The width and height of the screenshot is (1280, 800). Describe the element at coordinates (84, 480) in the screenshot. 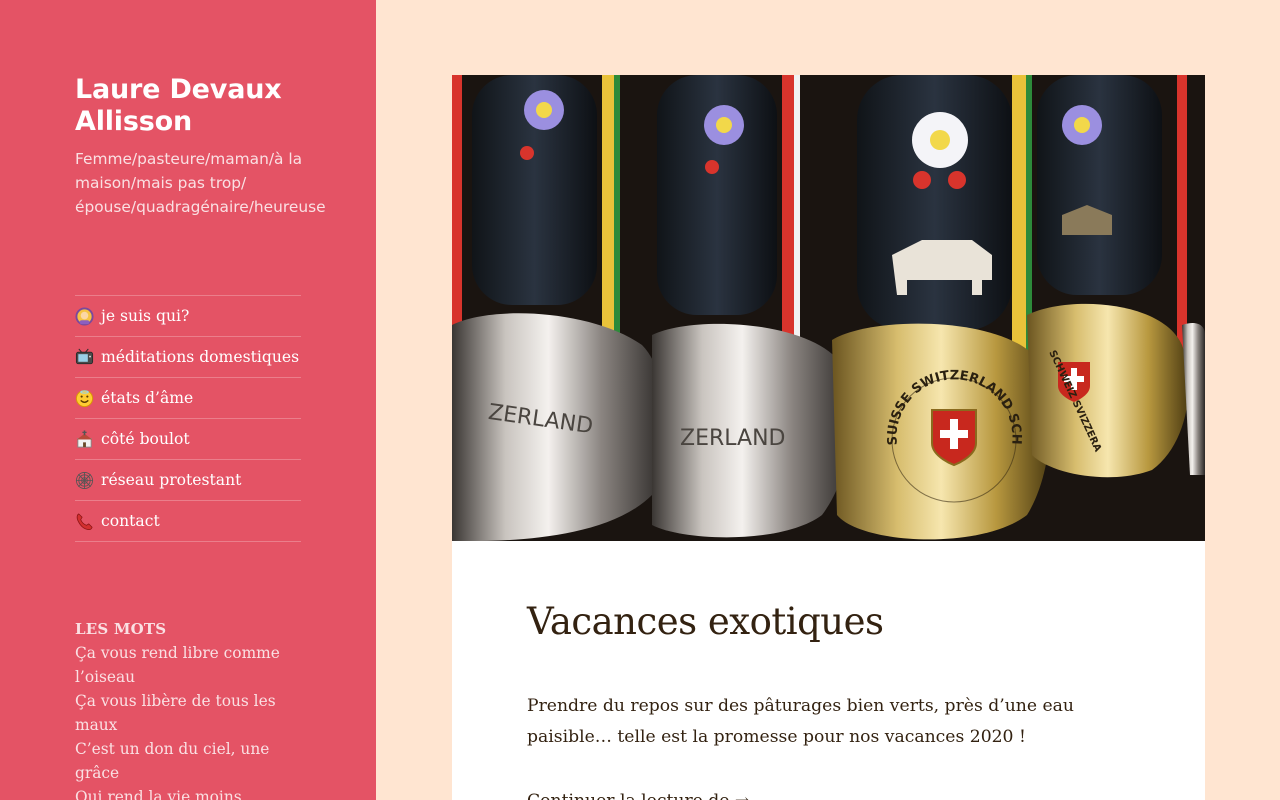

I see `spider-web-icon` at that location.